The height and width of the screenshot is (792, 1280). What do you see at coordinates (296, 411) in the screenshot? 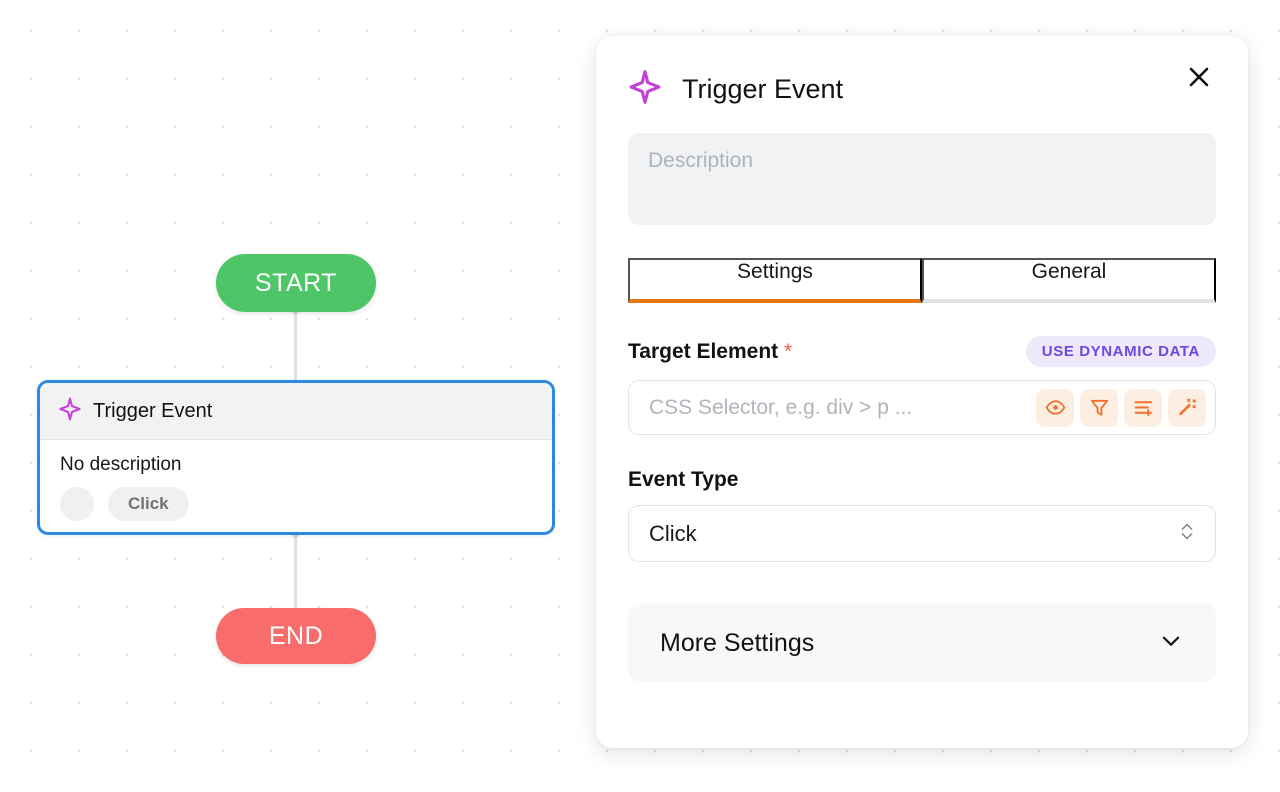
I see `trigger-node-header: Trigger Event` at bounding box center [296, 411].